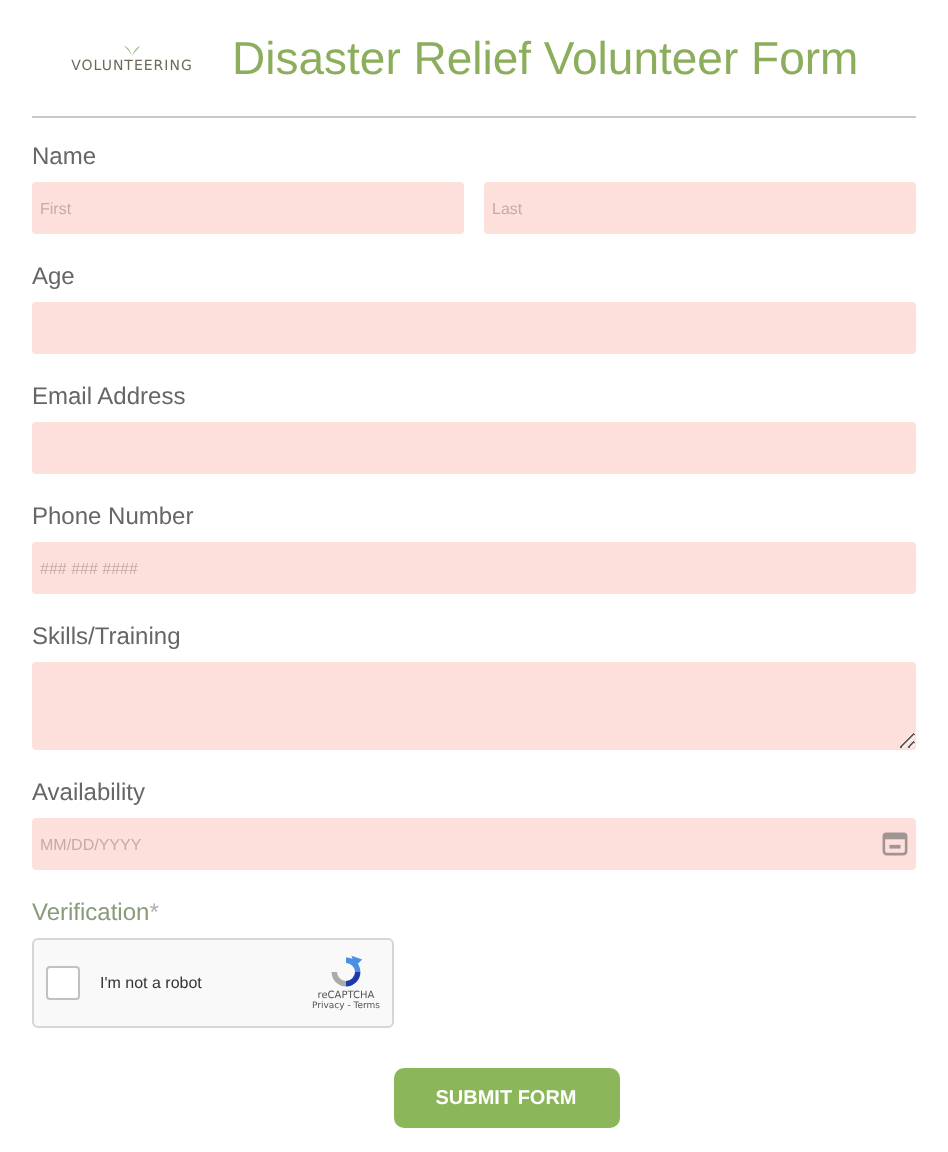  What do you see at coordinates (107, 637) in the screenshot?
I see `field-label: Skills/Training` at bounding box center [107, 637].